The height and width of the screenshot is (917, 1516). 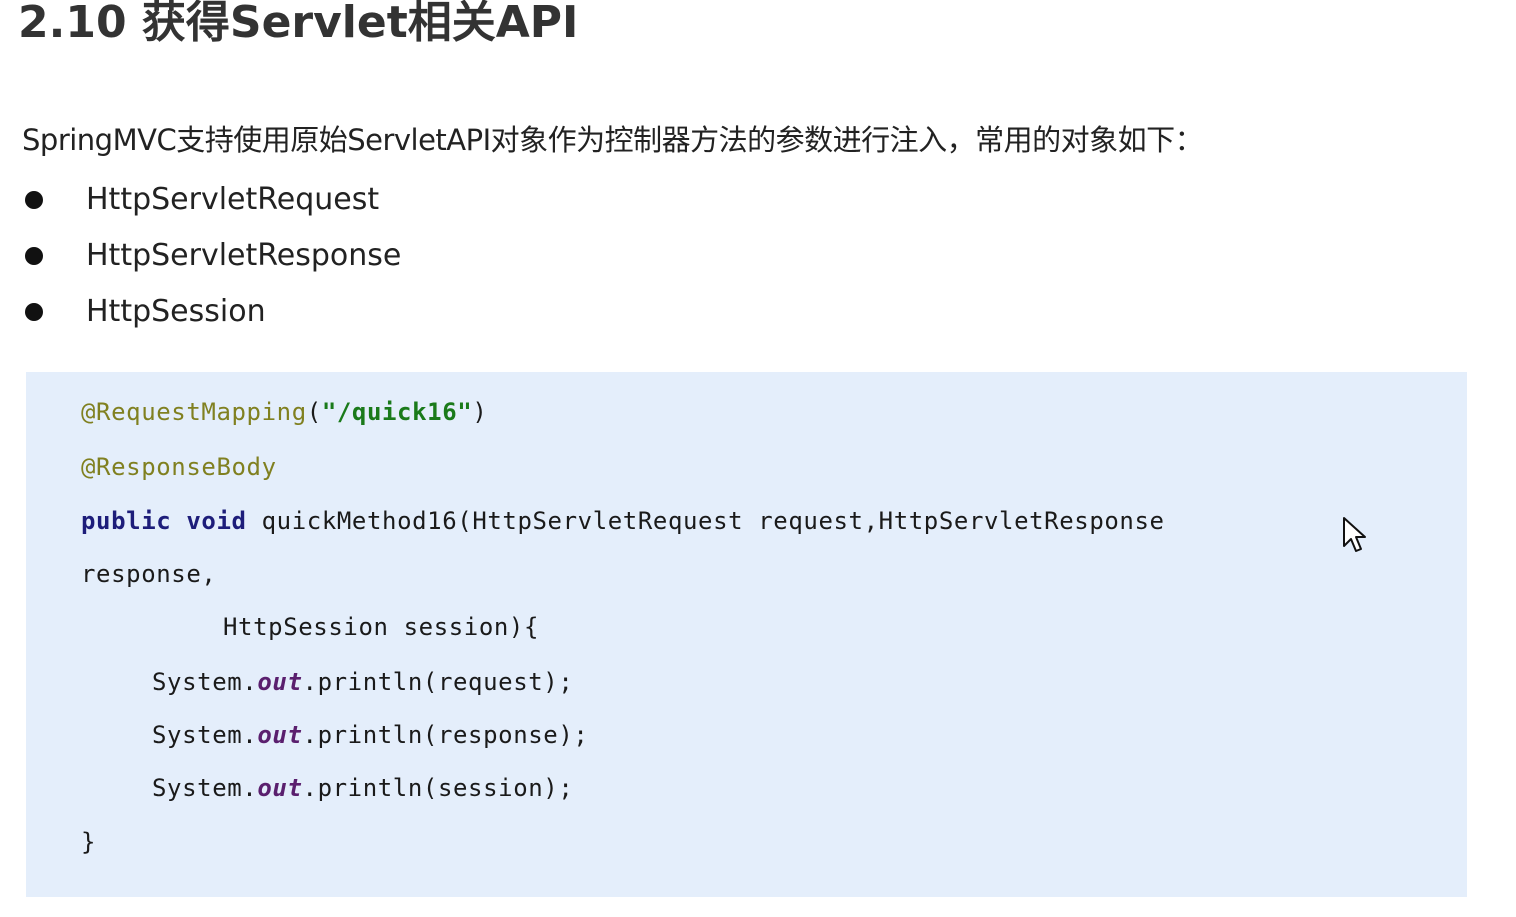 I want to click on code-line: System.out.println(response);, so click(x=370, y=735).